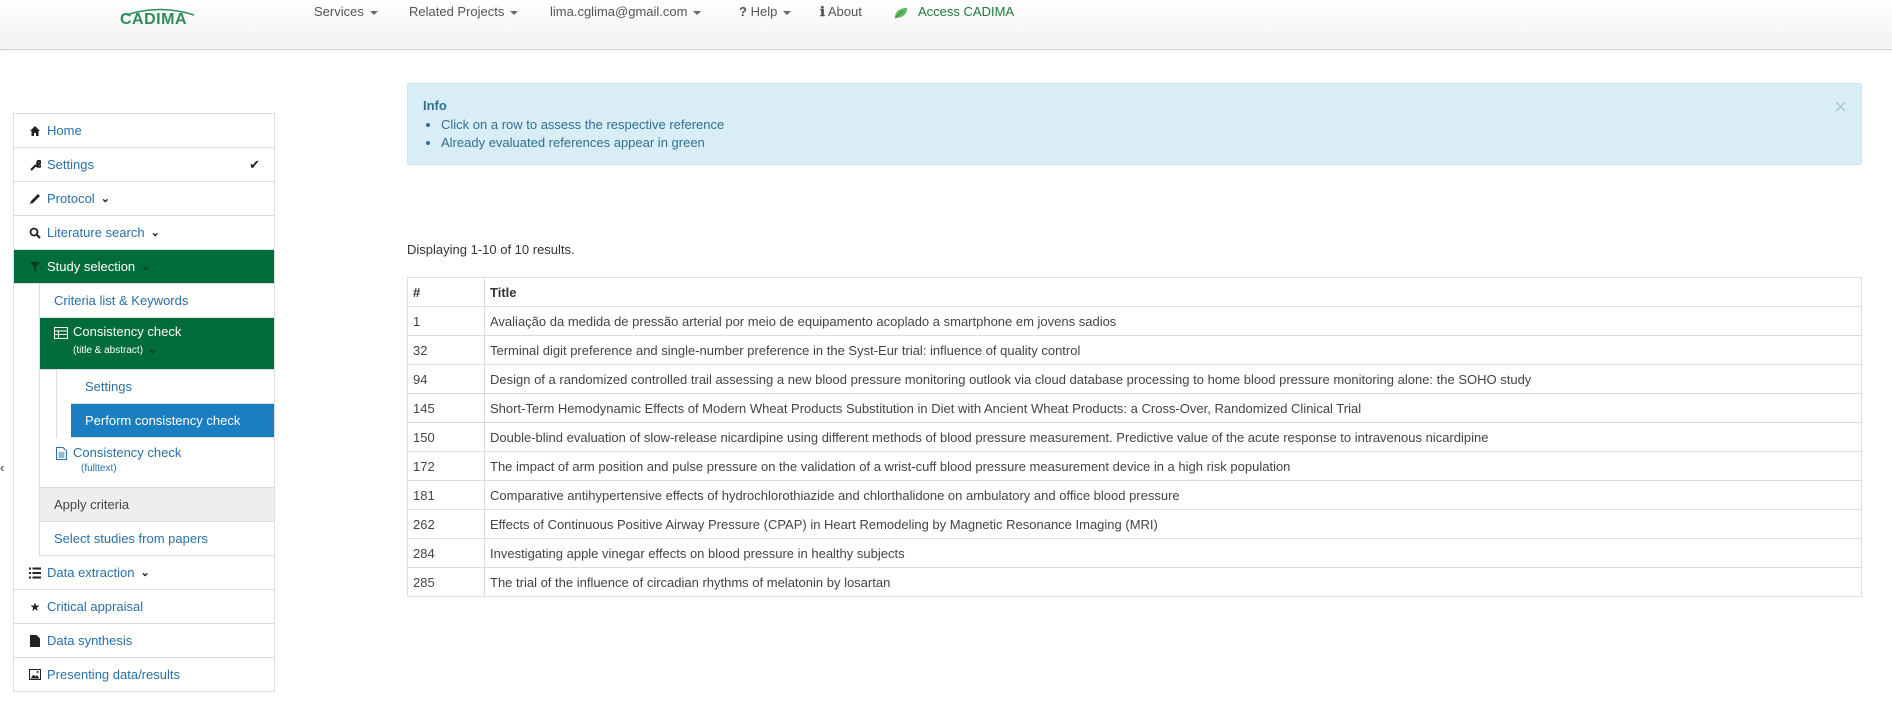 The width and height of the screenshot is (1892, 709). I want to click on checkmark-icon: ✔, so click(254, 164).